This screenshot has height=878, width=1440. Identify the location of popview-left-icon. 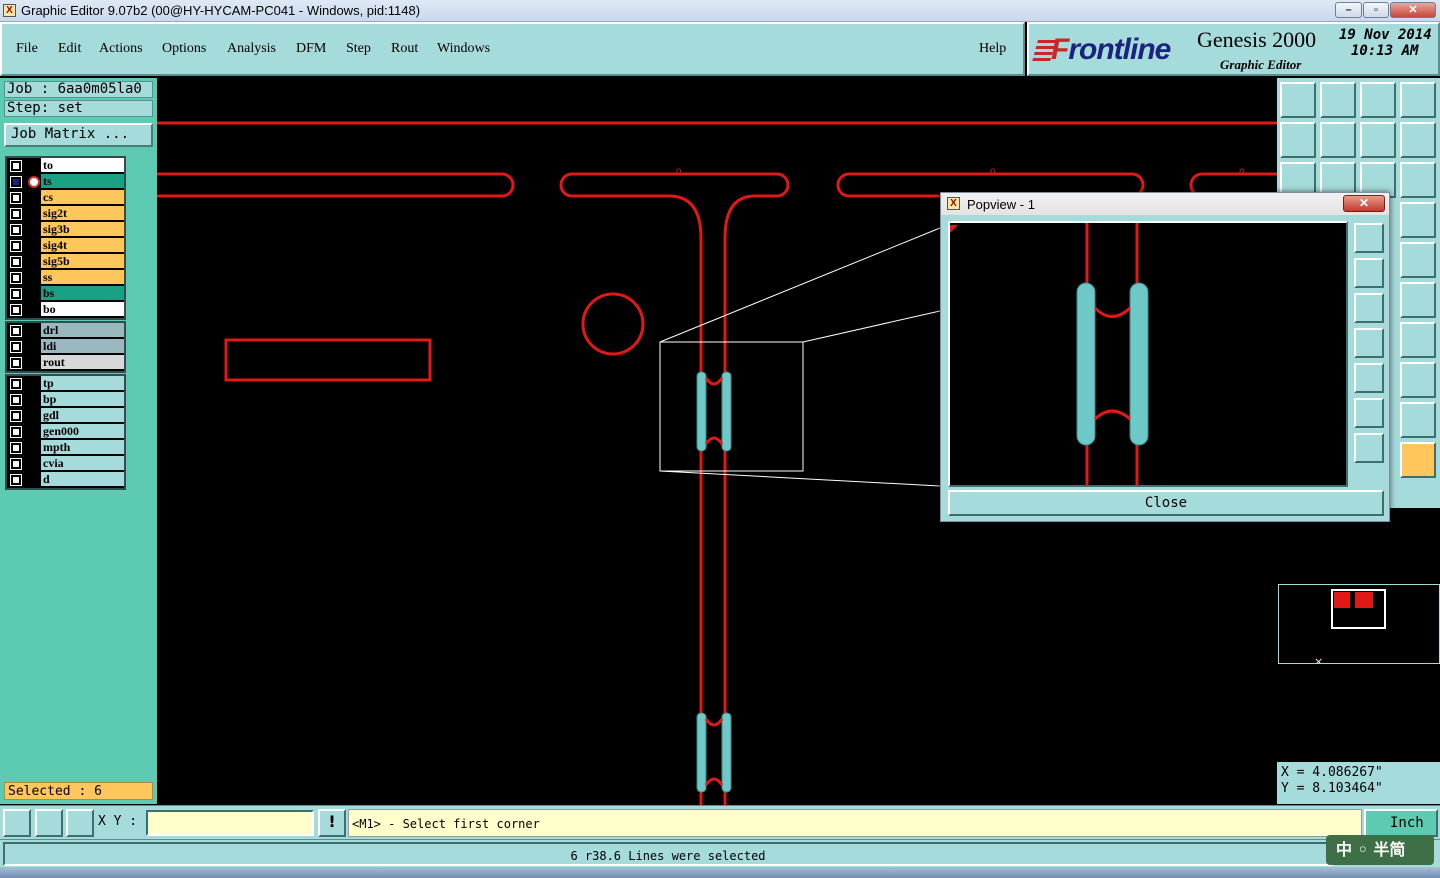
(1369, 343).